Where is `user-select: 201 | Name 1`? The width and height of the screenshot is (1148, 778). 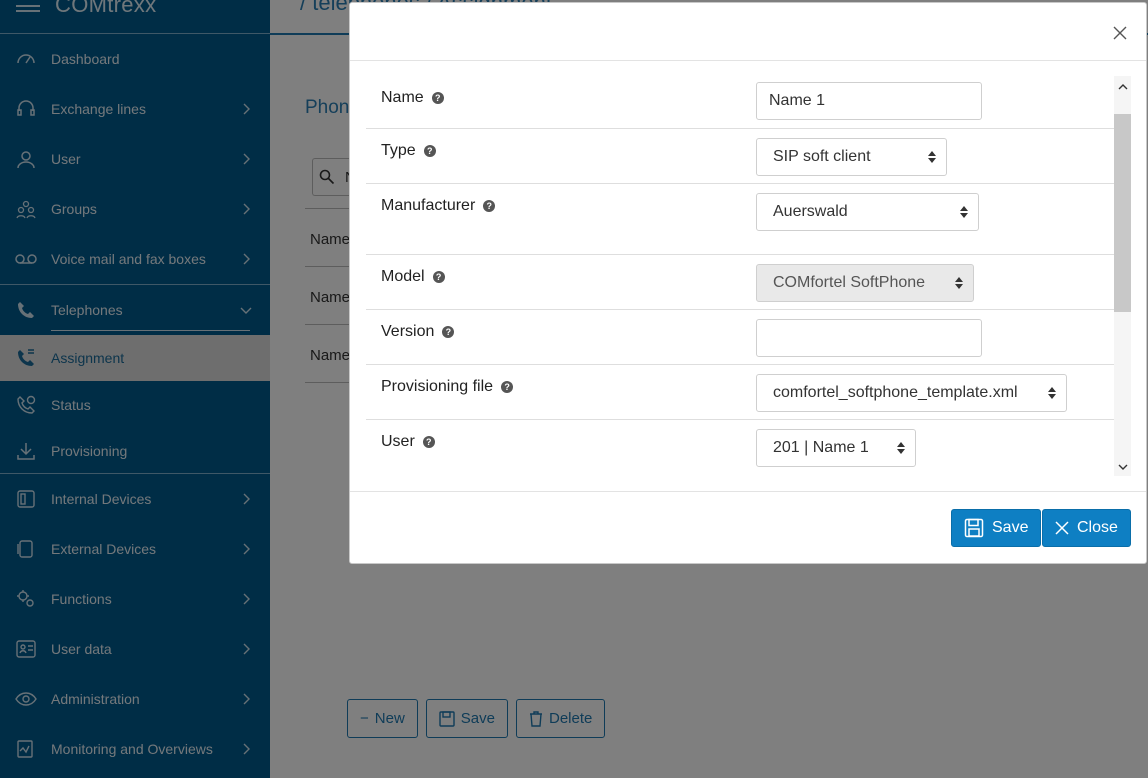 user-select: 201 | Name 1 is located at coordinates (836, 448).